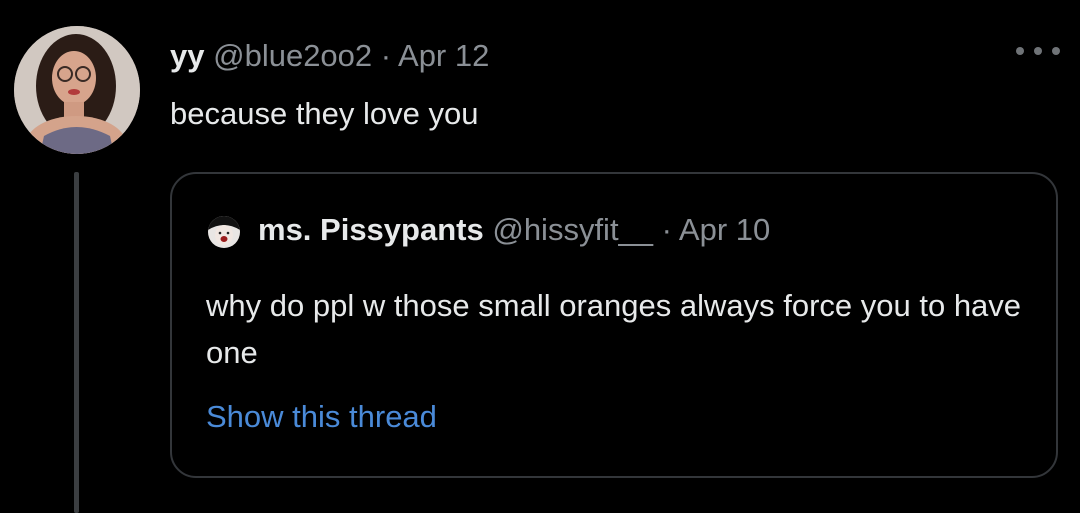 Image resolution: width=1080 pixels, height=513 pixels. What do you see at coordinates (324, 113) in the screenshot?
I see `tweet-text: because they love you` at bounding box center [324, 113].